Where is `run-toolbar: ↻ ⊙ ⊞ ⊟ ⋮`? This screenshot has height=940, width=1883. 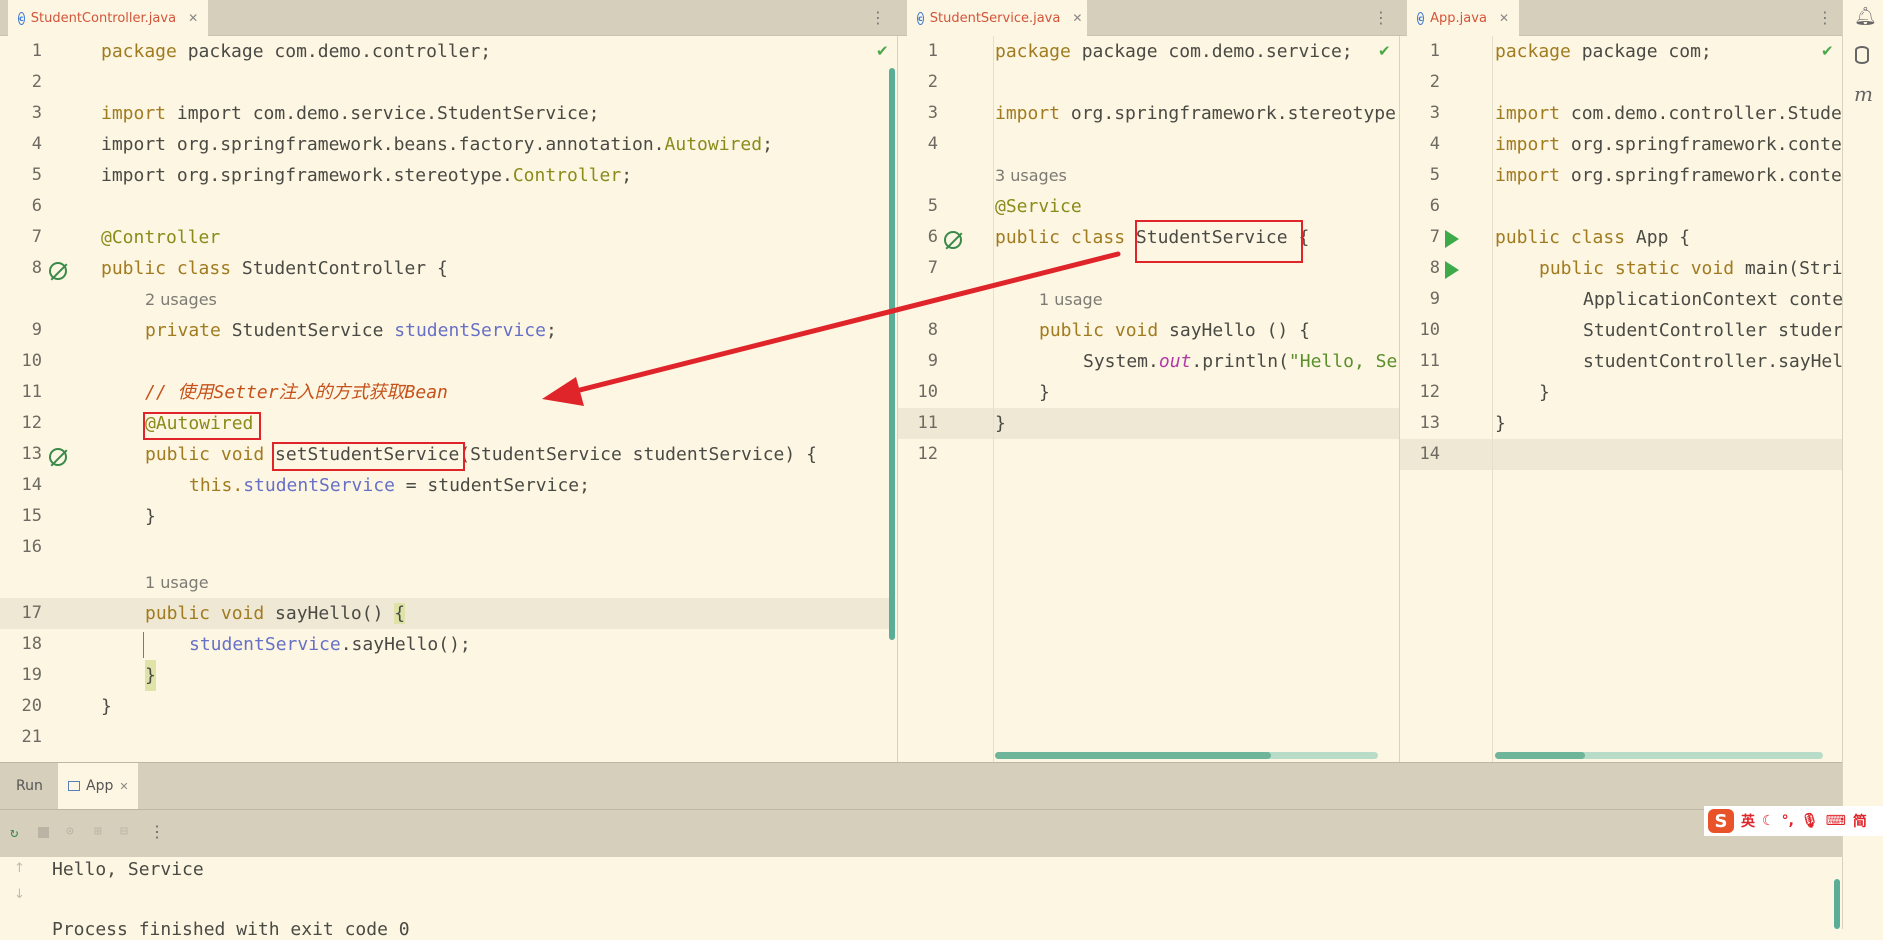
run-toolbar: ↻ ⊙ ⊞ ⊟ ⋮ is located at coordinates (921, 833).